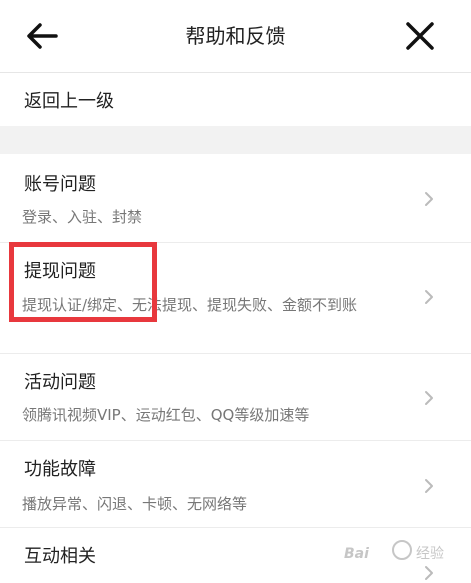 Image resolution: width=471 pixels, height=583 pixels. What do you see at coordinates (83, 282) in the screenshot?
I see `highlight-annotation-box` at bounding box center [83, 282].